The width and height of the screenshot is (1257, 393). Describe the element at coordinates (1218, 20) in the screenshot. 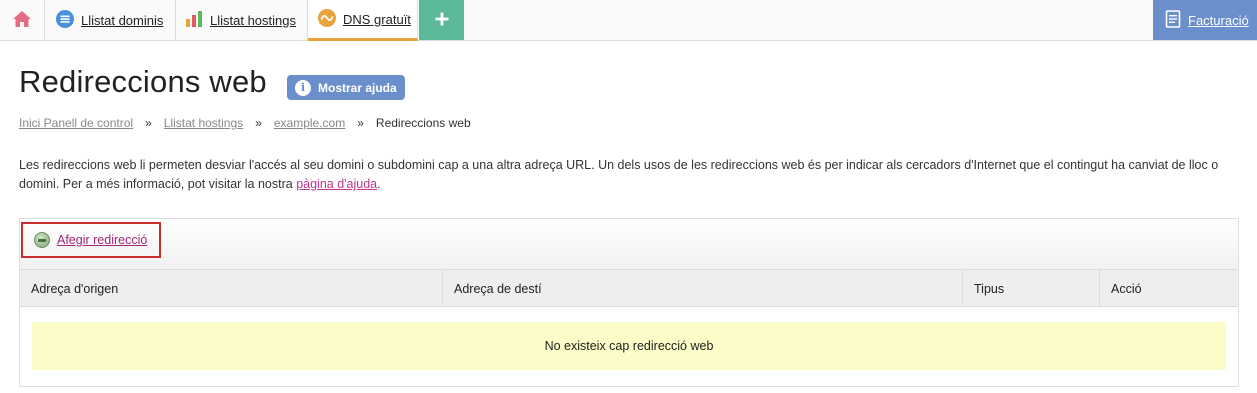

I see `billing-tab-label: Facturació` at that location.